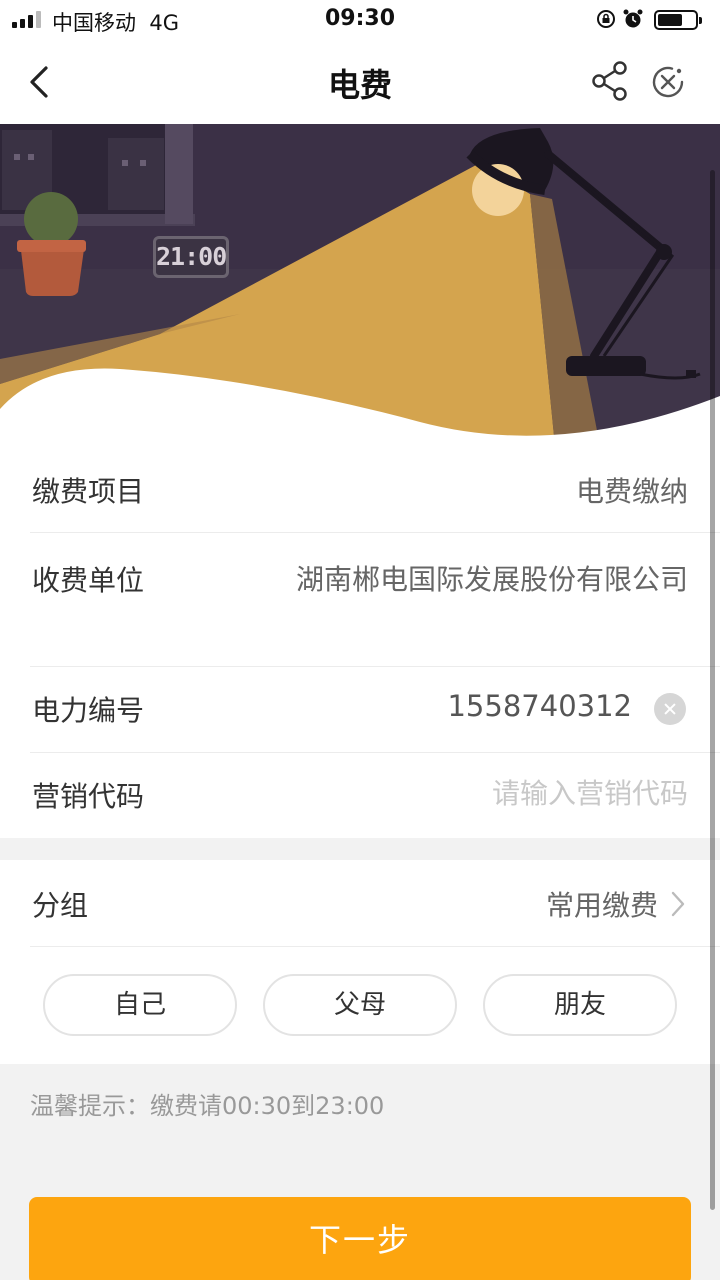  Describe the element at coordinates (88, 580) in the screenshot. I see `payee-label: 收费单位` at that location.